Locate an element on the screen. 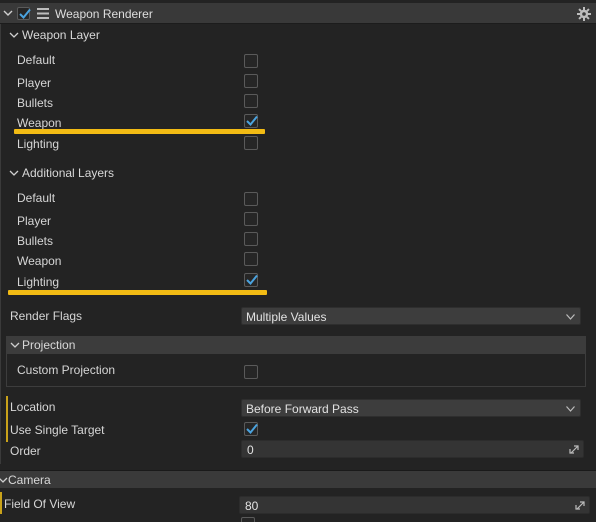  component-header: Weapon Renderer is located at coordinates (298, 13).